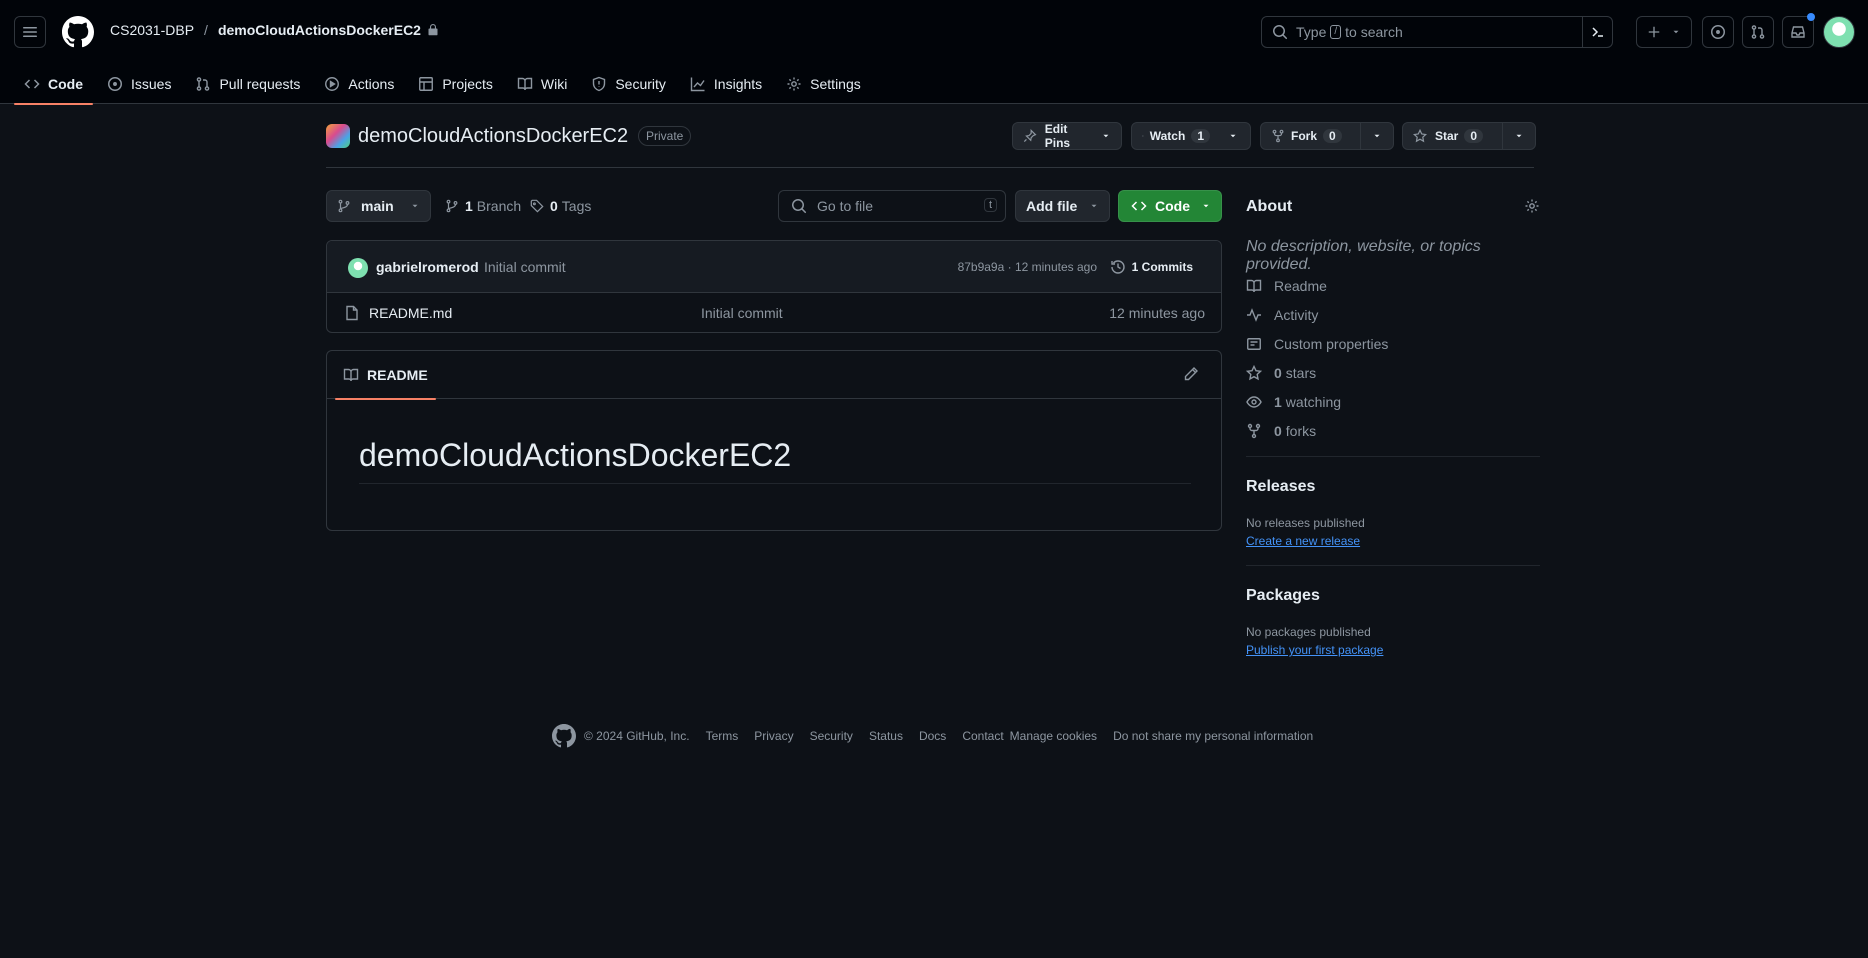 Image resolution: width=1868 pixels, height=958 pixels. What do you see at coordinates (1305, 523) in the screenshot?
I see `releases-empty-text: No releases published` at bounding box center [1305, 523].